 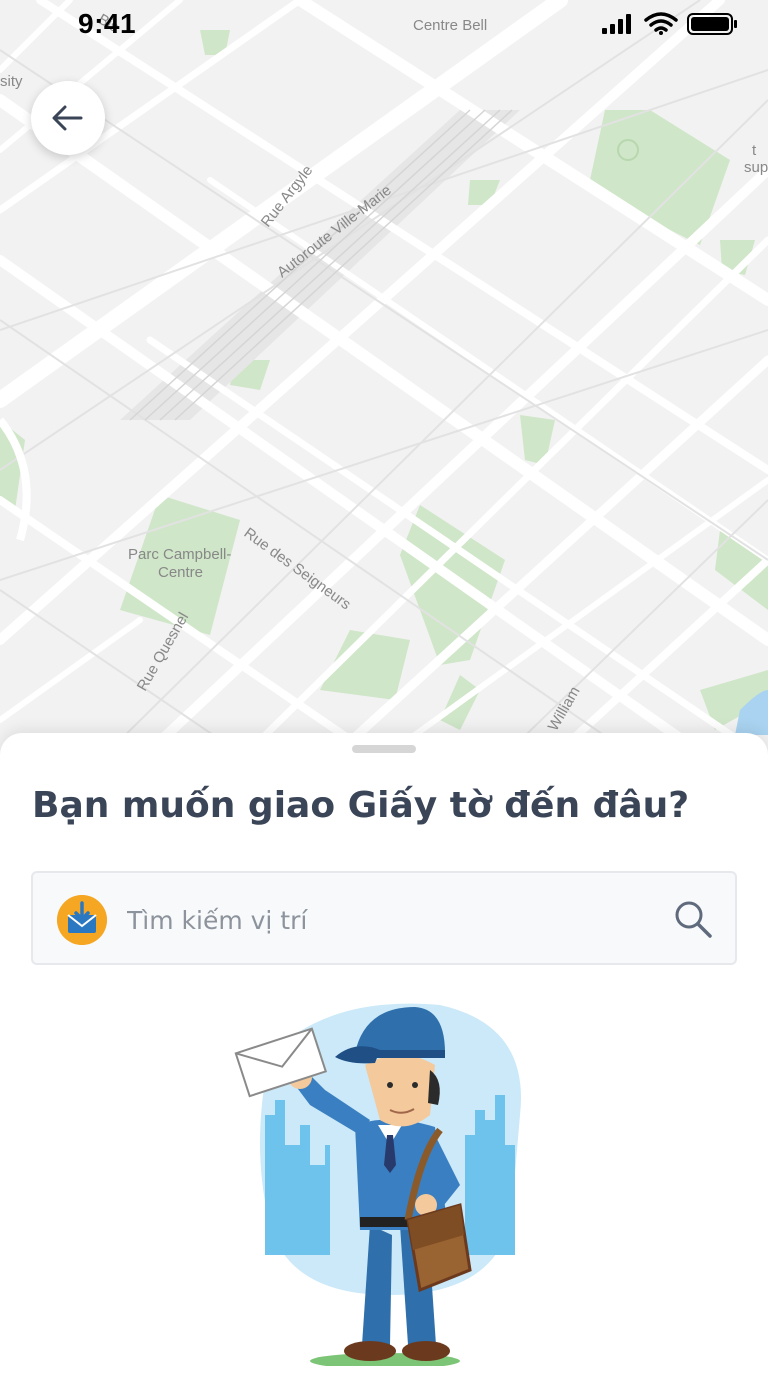 I want to click on signal-icon, so click(x=616, y=24).